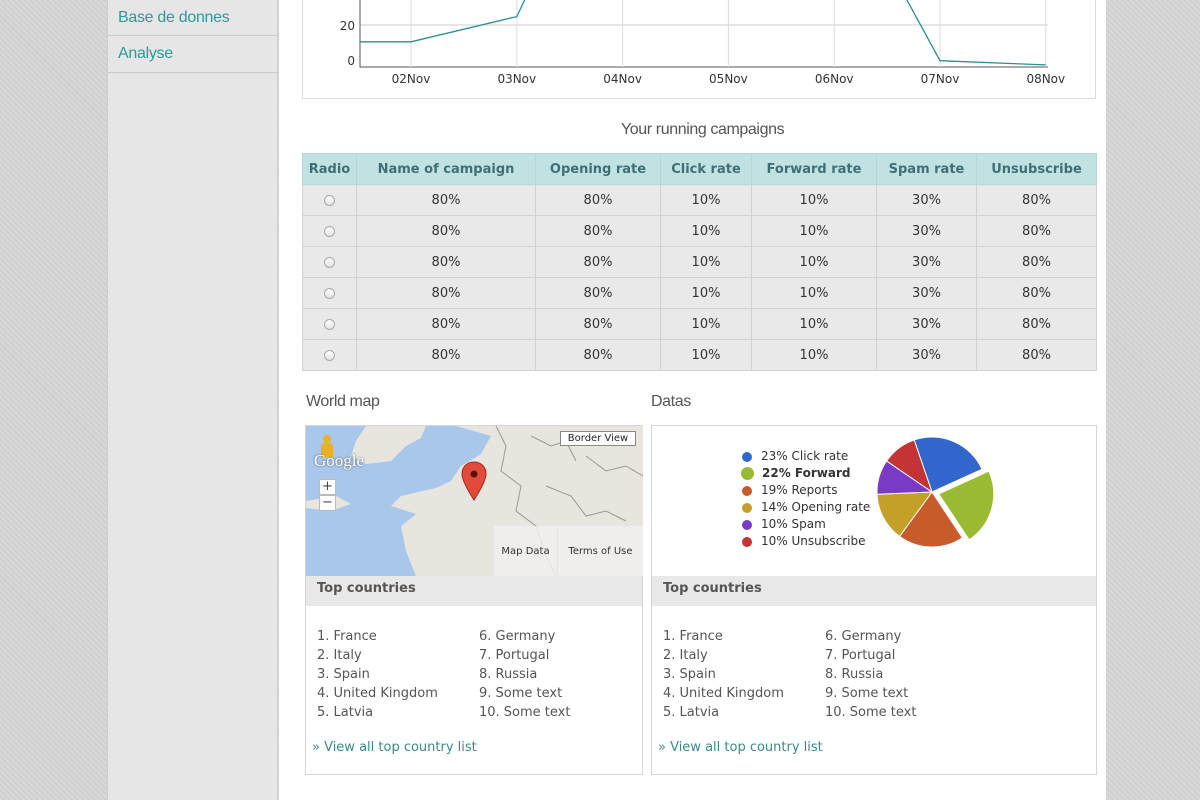 This screenshot has height=800, width=1200. Describe the element at coordinates (343, 401) in the screenshot. I see `world-map-title: World map` at that location.